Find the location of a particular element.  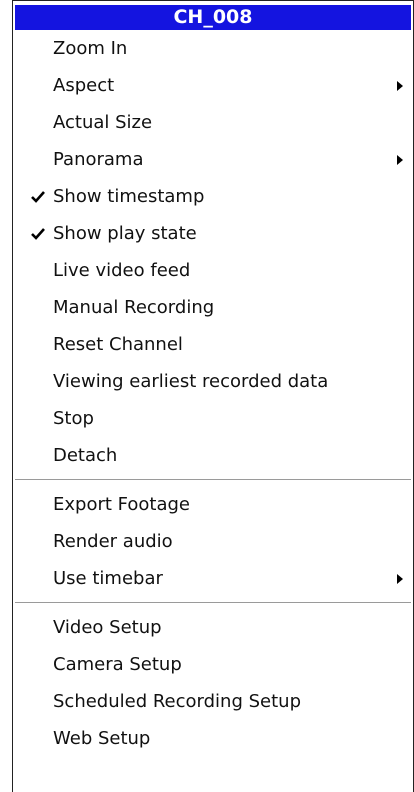

menu-item-manual-recording: Manual Recording is located at coordinates (213, 307).